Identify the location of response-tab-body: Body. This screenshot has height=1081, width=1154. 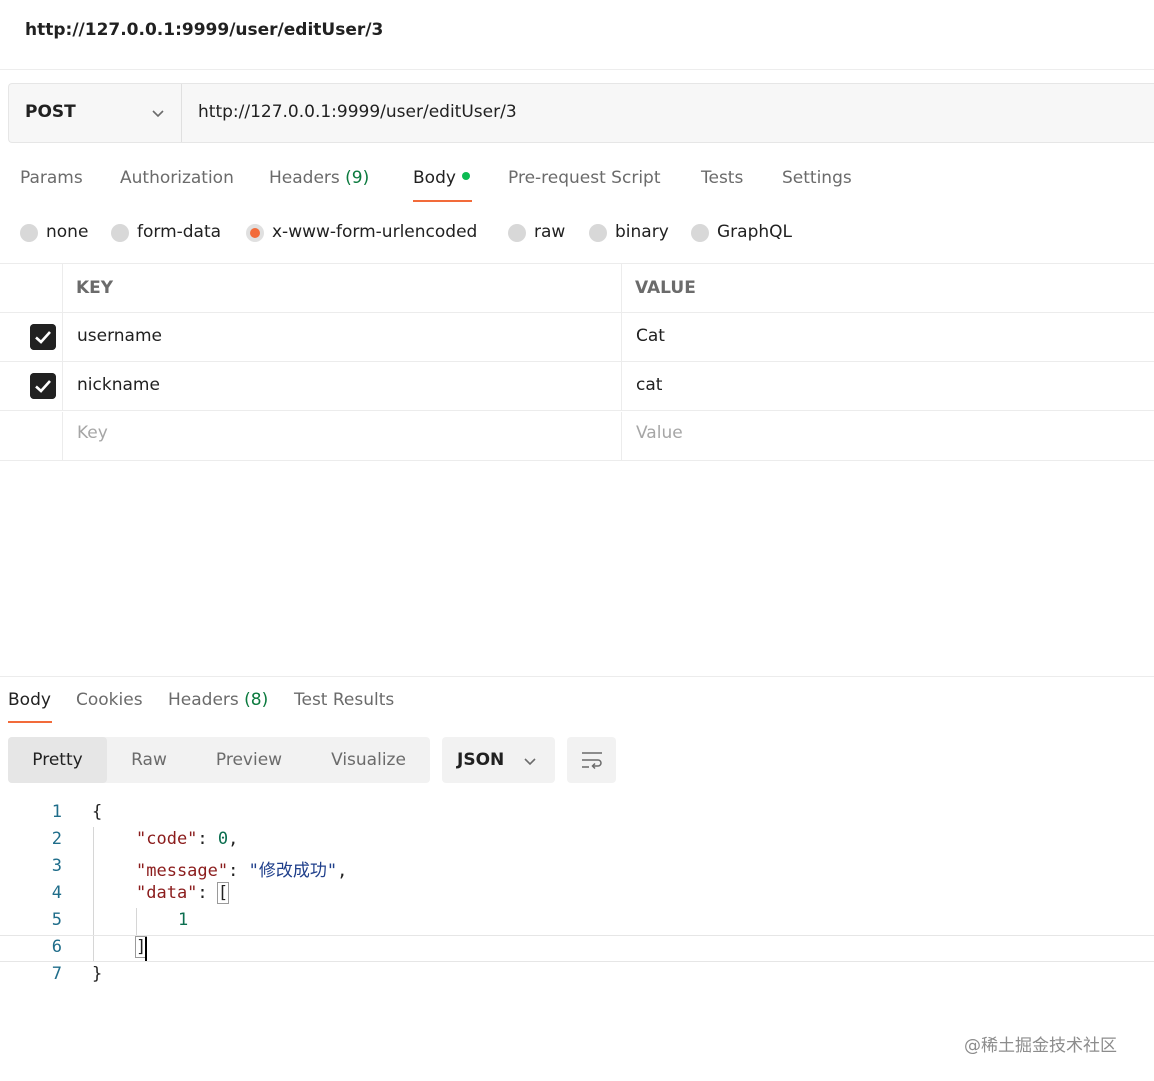
(29, 700).